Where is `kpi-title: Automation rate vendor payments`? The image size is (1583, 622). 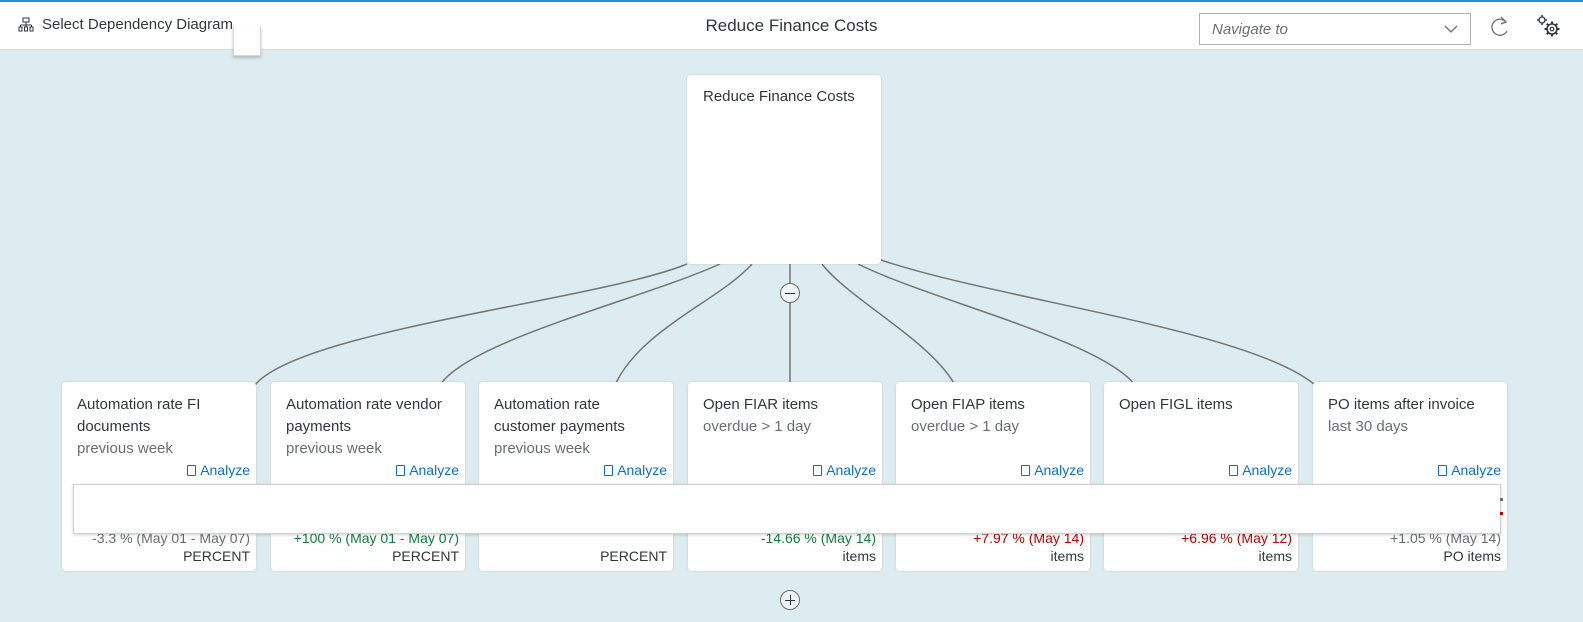 kpi-title: Automation rate vendor payments is located at coordinates (364, 415).